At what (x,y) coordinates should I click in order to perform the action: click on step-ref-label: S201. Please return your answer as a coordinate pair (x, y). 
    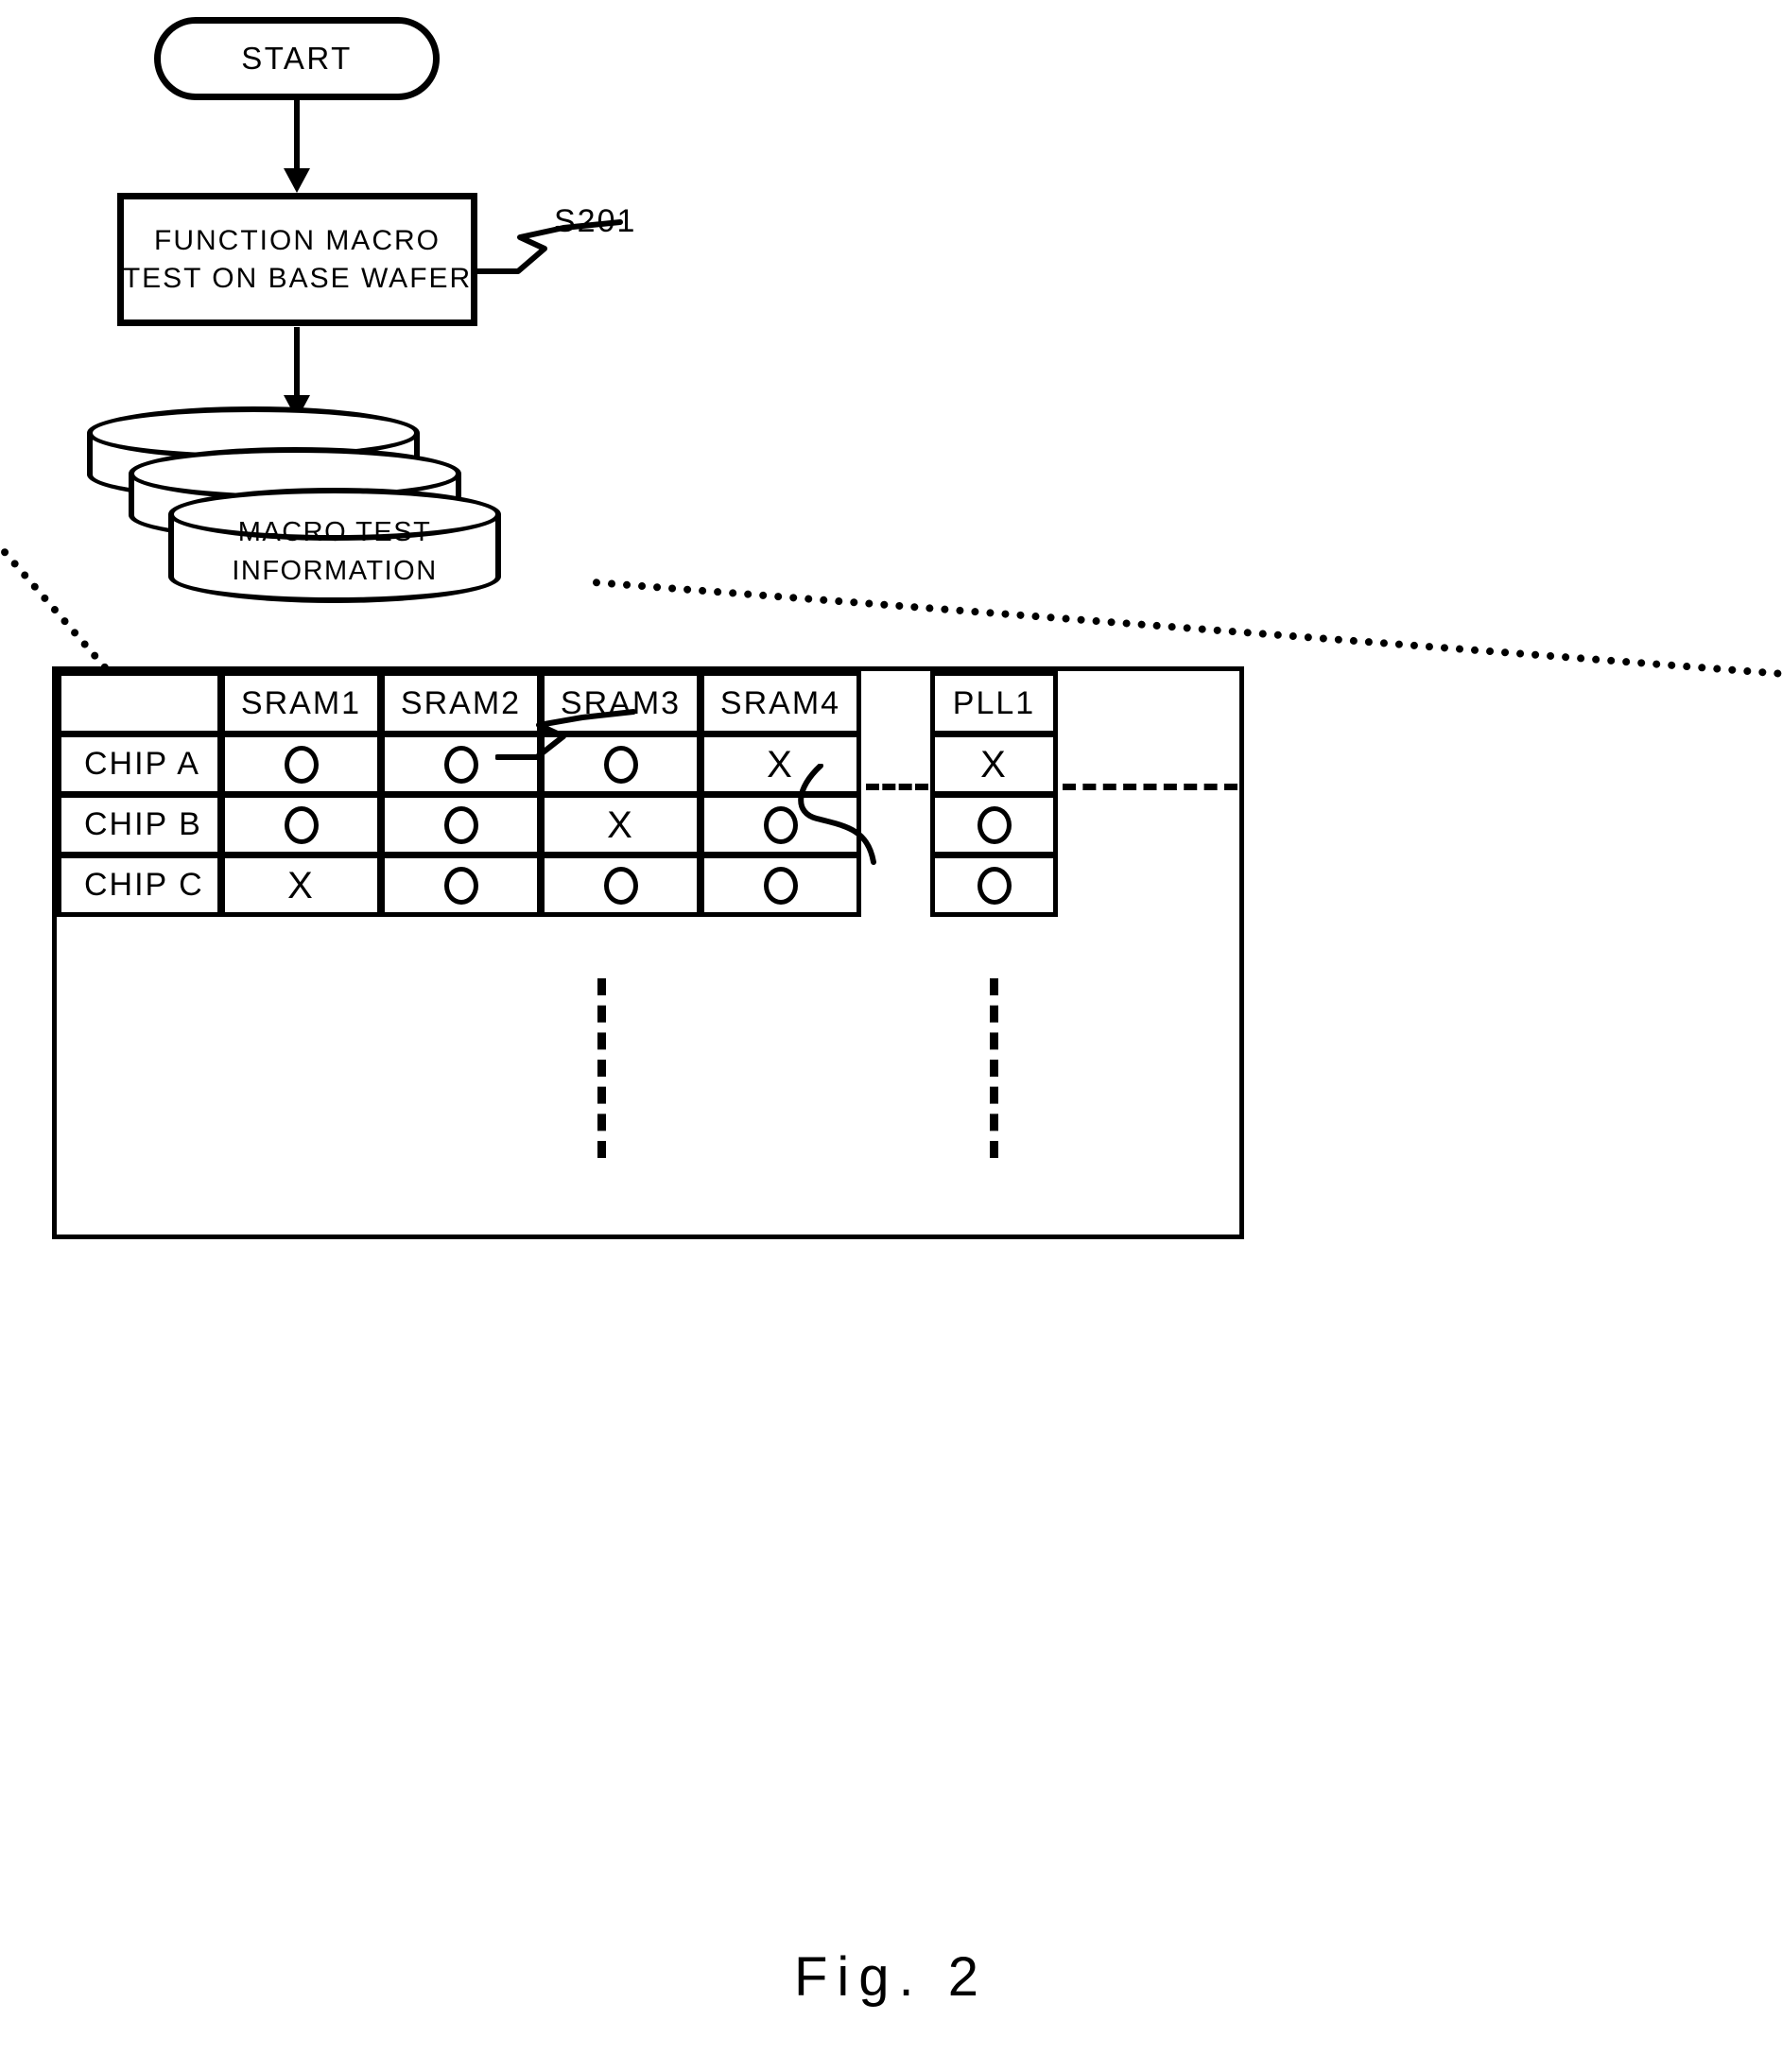
    Looking at the image, I should click on (595, 221).